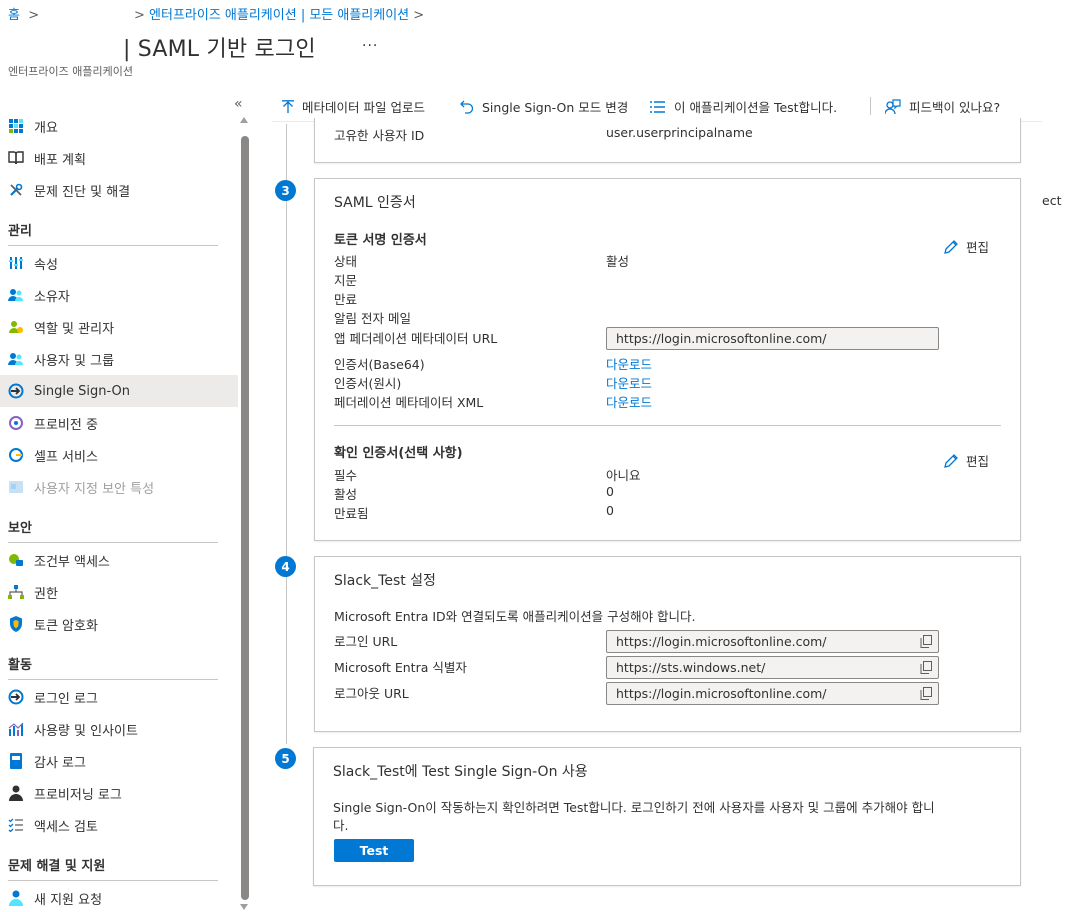 The height and width of the screenshot is (912, 1071). What do you see at coordinates (351, 513) in the screenshot?
I see `expired-label: 만료됨` at bounding box center [351, 513].